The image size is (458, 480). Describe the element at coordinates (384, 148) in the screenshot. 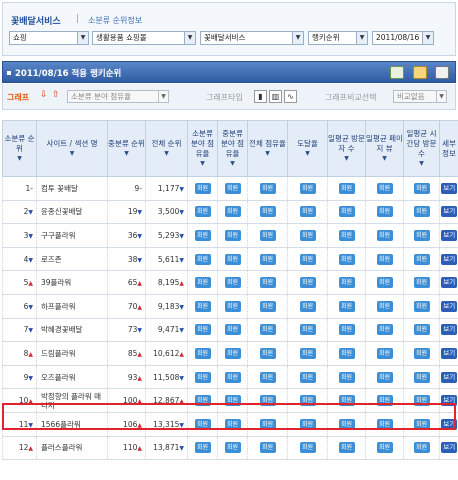

I see `col-daily-pageviews: 일평균 페이지 뷰 ▼` at that location.